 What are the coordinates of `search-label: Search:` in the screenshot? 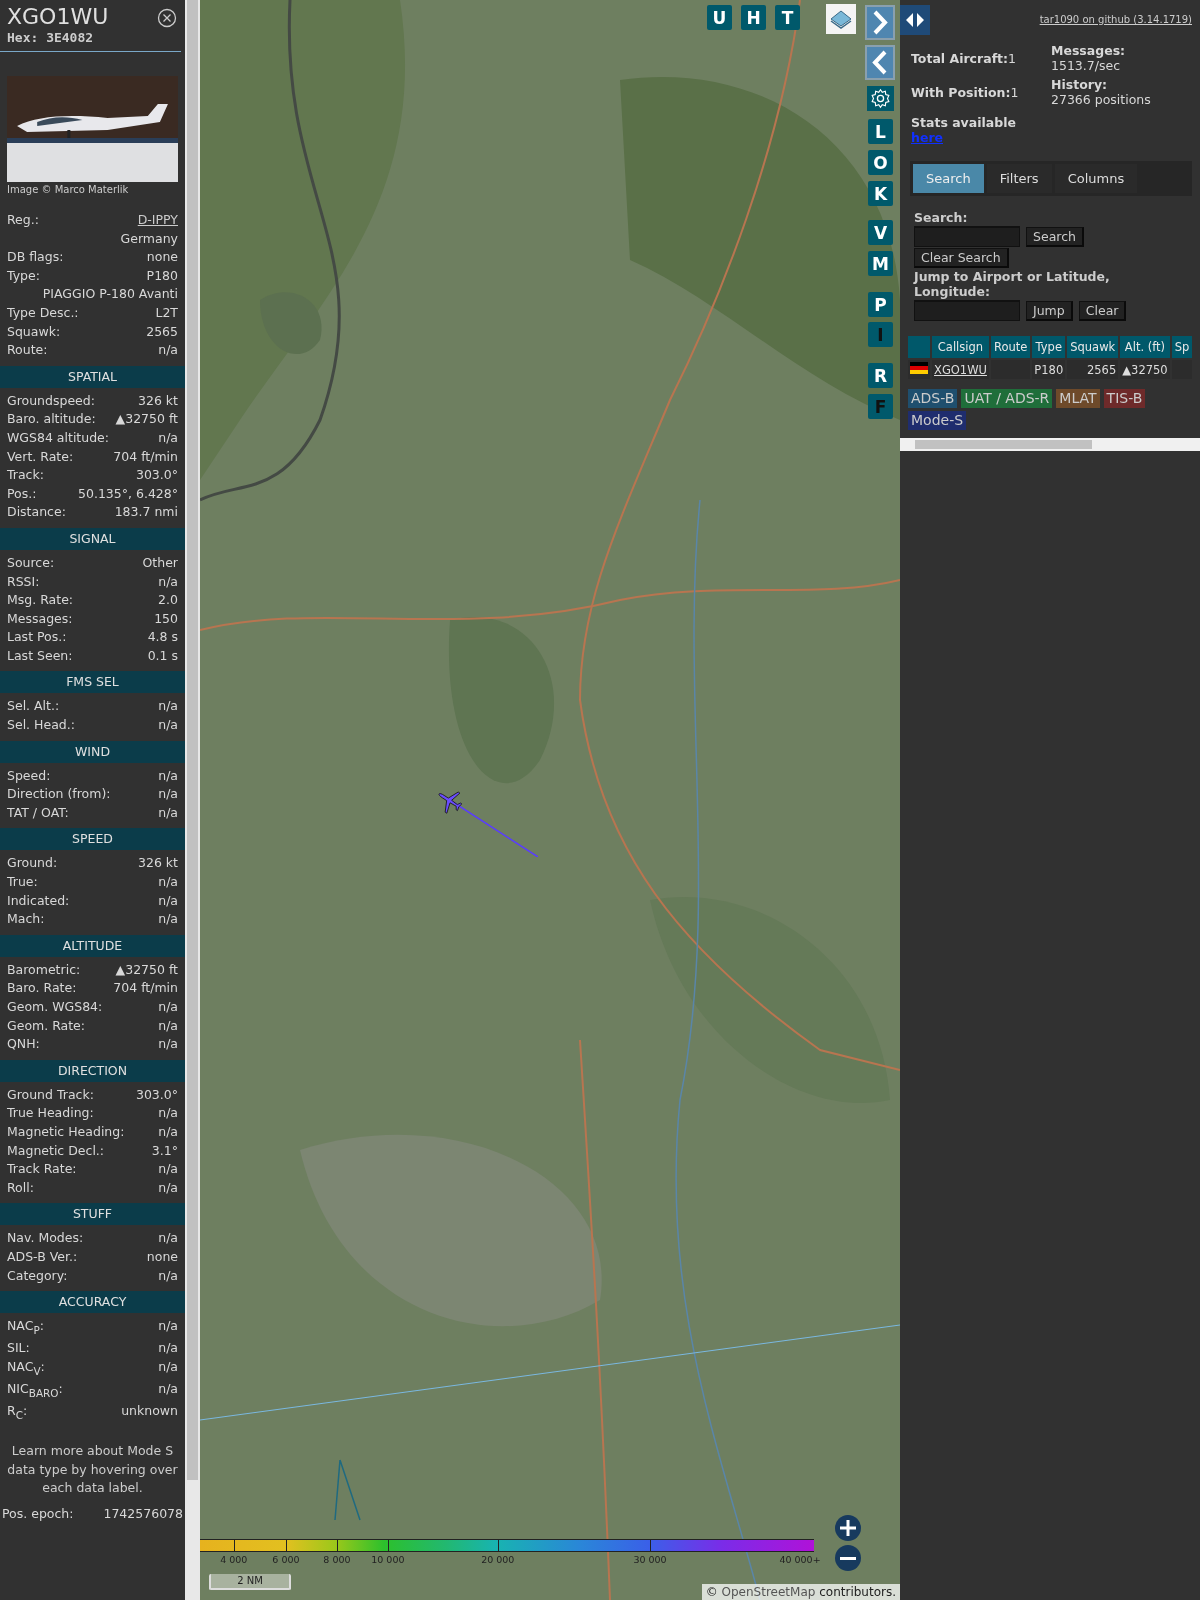 It's located at (941, 217).